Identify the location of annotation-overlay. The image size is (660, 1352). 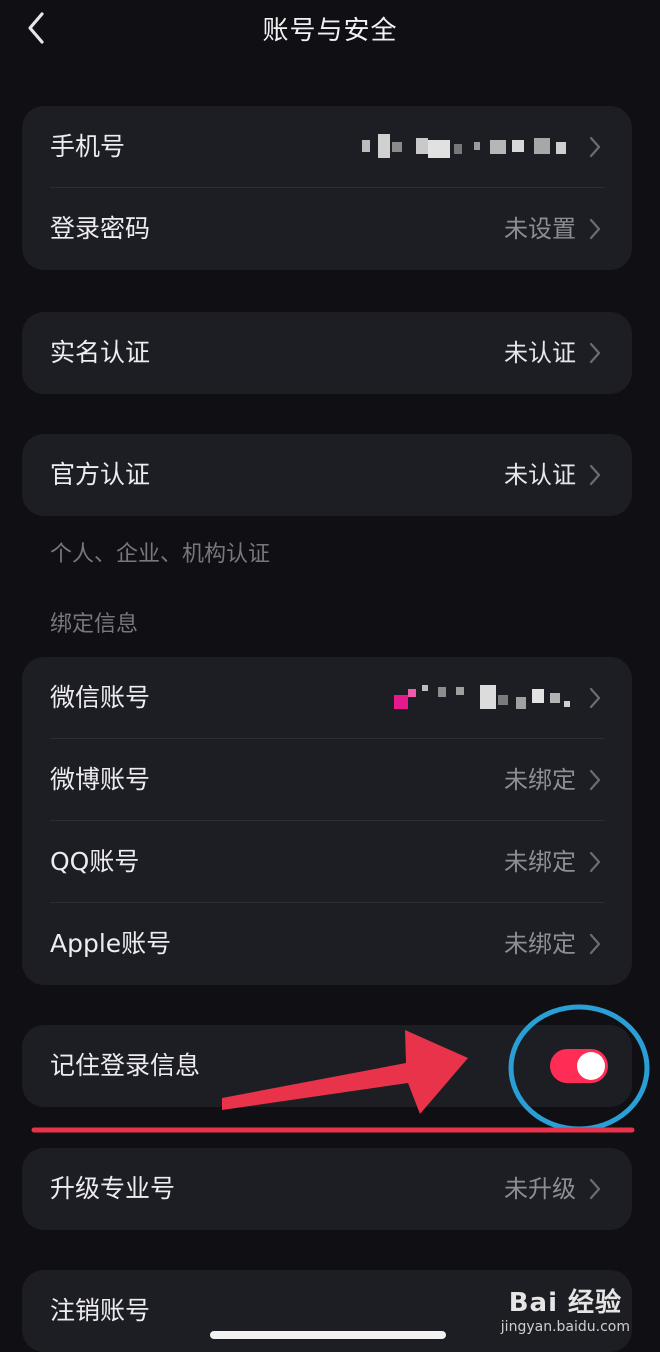
(340, 1068).